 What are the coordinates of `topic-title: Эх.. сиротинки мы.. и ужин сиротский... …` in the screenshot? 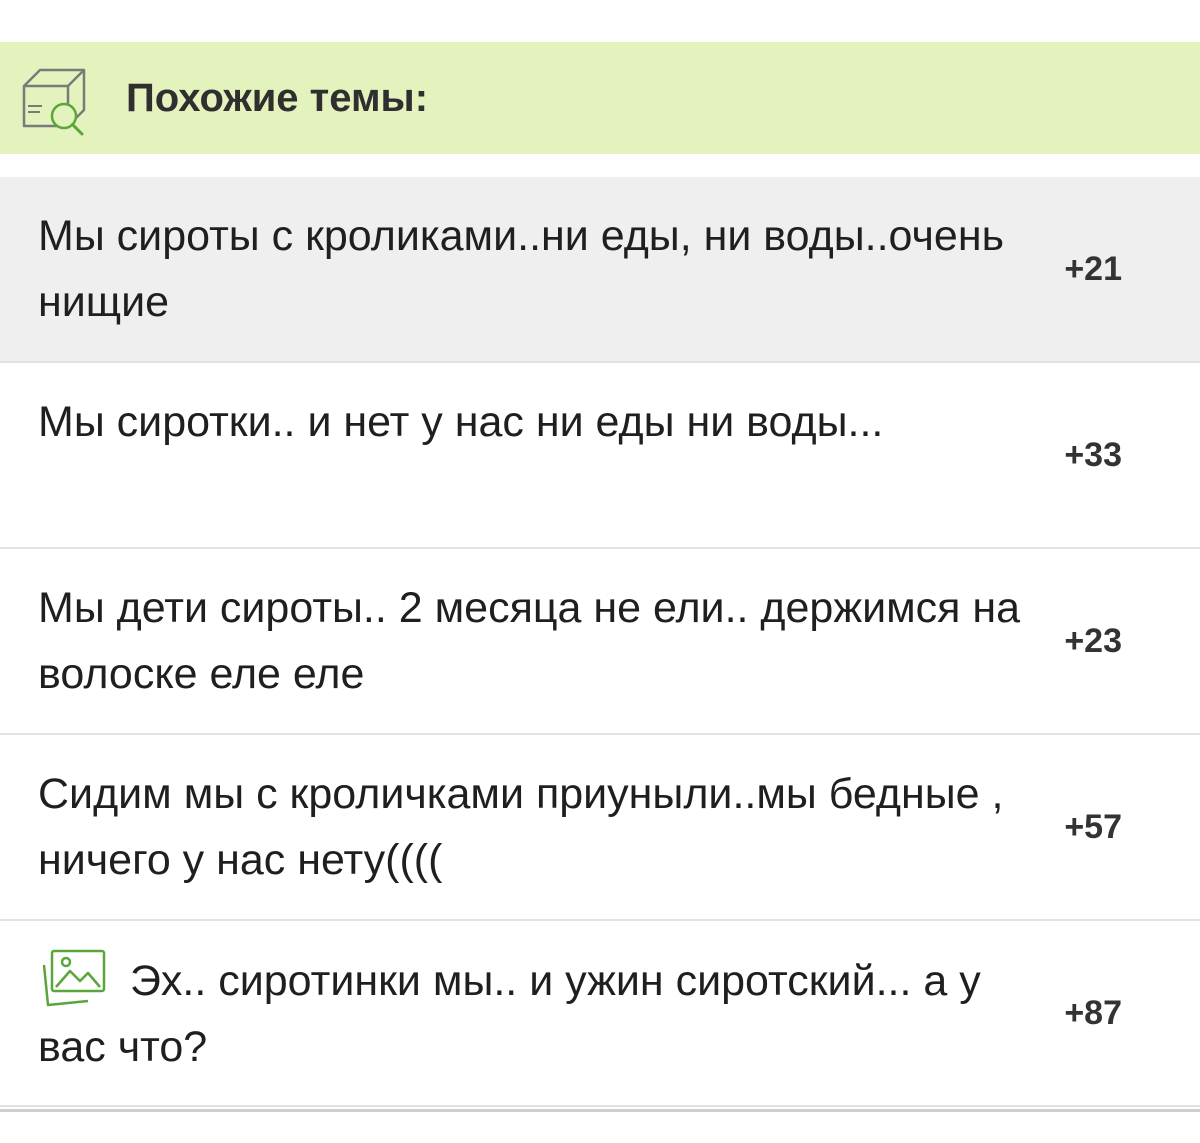 It's located at (509, 1014).